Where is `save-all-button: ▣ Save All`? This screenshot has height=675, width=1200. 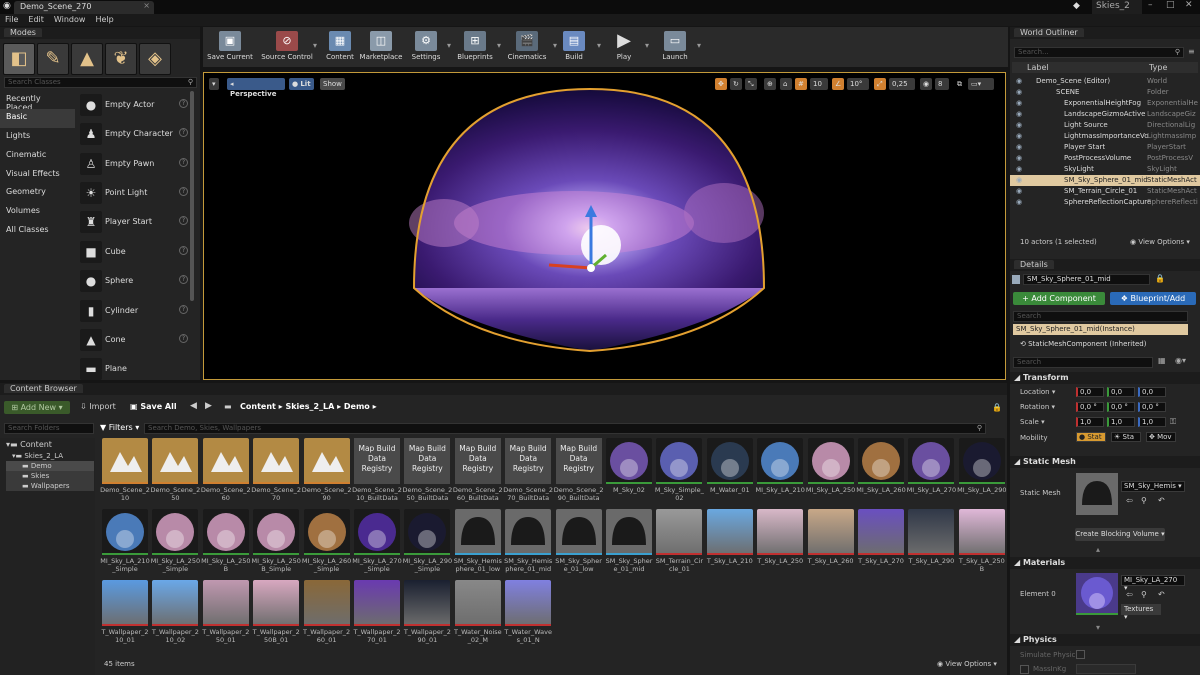
save-all-button: ▣ Save All is located at coordinates (153, 406).